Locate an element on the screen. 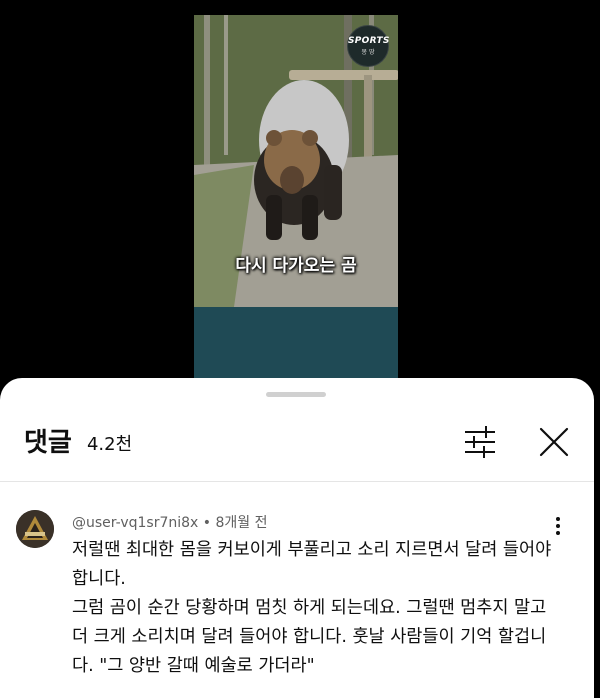  comment-author: @user-vq1sr7ni8x is located at coordinates (135, 523).